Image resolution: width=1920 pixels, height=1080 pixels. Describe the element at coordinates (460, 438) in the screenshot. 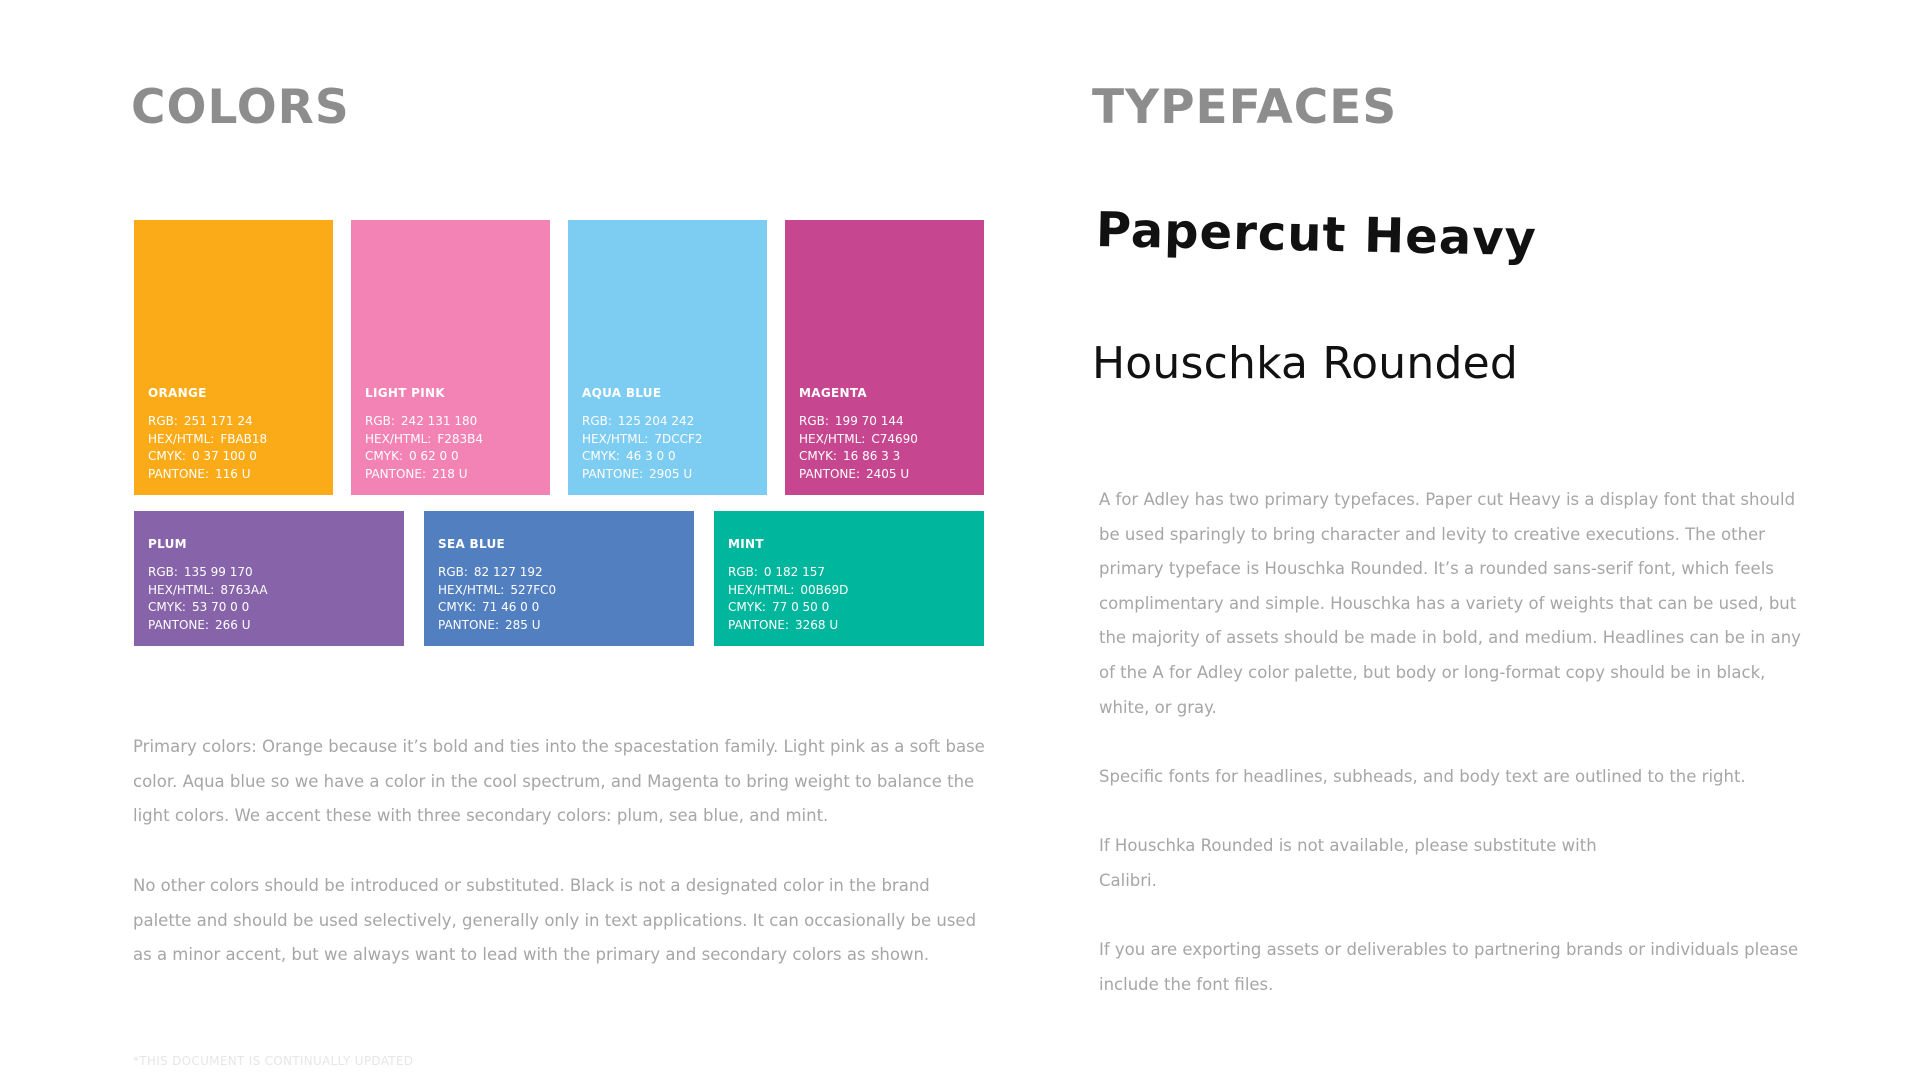

I see `swatch-hex-value: F283B4` at that location.